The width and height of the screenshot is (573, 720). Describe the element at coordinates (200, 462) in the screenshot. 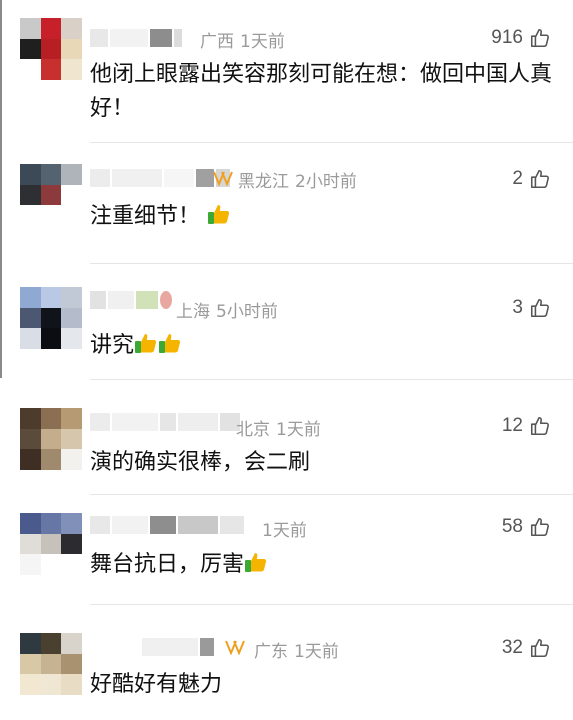

I see `comment-text: 演的确实很棒，会二刷` at that location.